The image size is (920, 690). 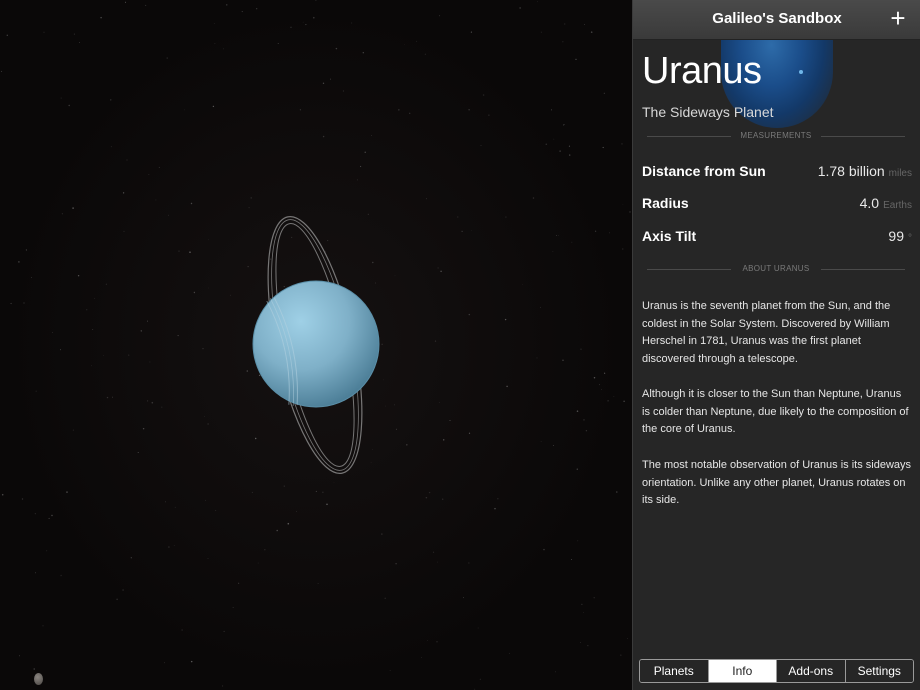 What do you see at coordinates (665, 203) in the screenshot?
I see `measurement-label: Radius` at bounding box center [665, 203].